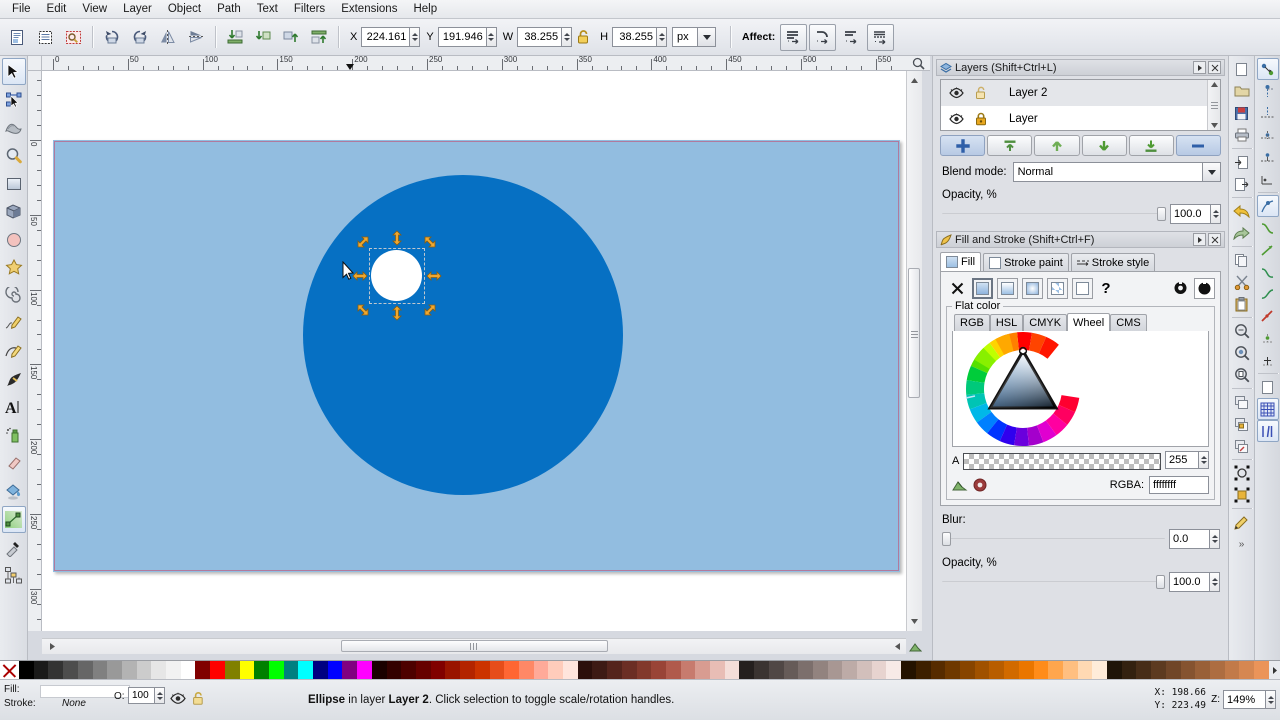 This screenshot has width=1280, height=720. Describe the element at coordinates (1057, 288) in the screenshot. I see `pattern-icon` at that location.